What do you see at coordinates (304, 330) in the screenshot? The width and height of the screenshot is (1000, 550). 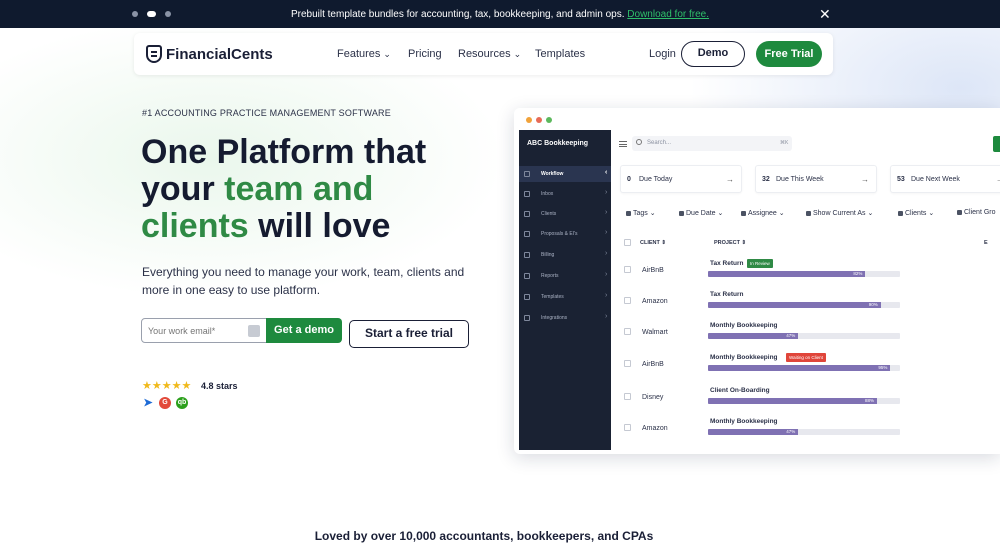 I see `get-demo-button: Get a demo` at bounding box center [304, 330].